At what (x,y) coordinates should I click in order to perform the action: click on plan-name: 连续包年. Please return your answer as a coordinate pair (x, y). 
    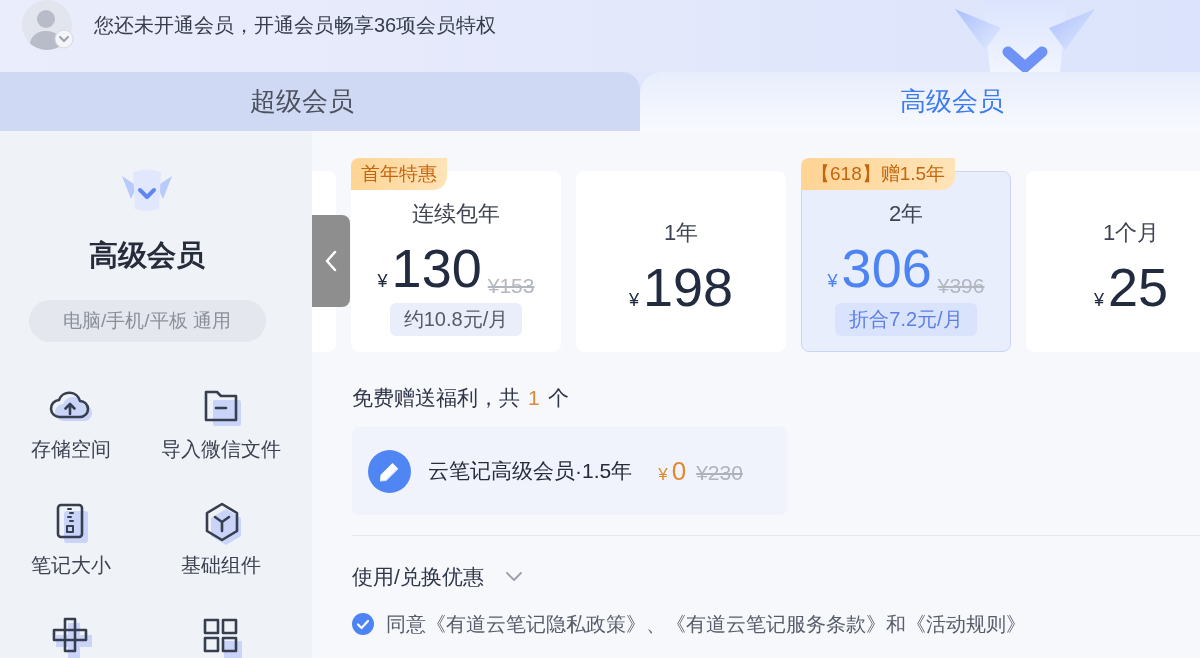
    Looking at the image, I should click on (456, 213).